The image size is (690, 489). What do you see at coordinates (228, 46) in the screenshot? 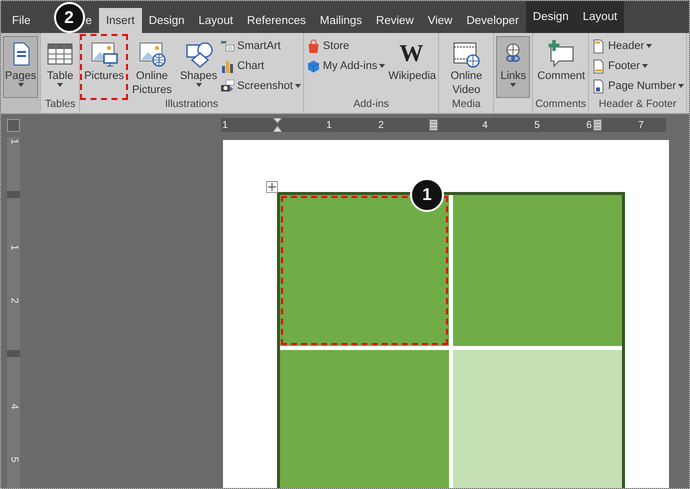
I see `smartart-icon` at bounding box center [228, 46].